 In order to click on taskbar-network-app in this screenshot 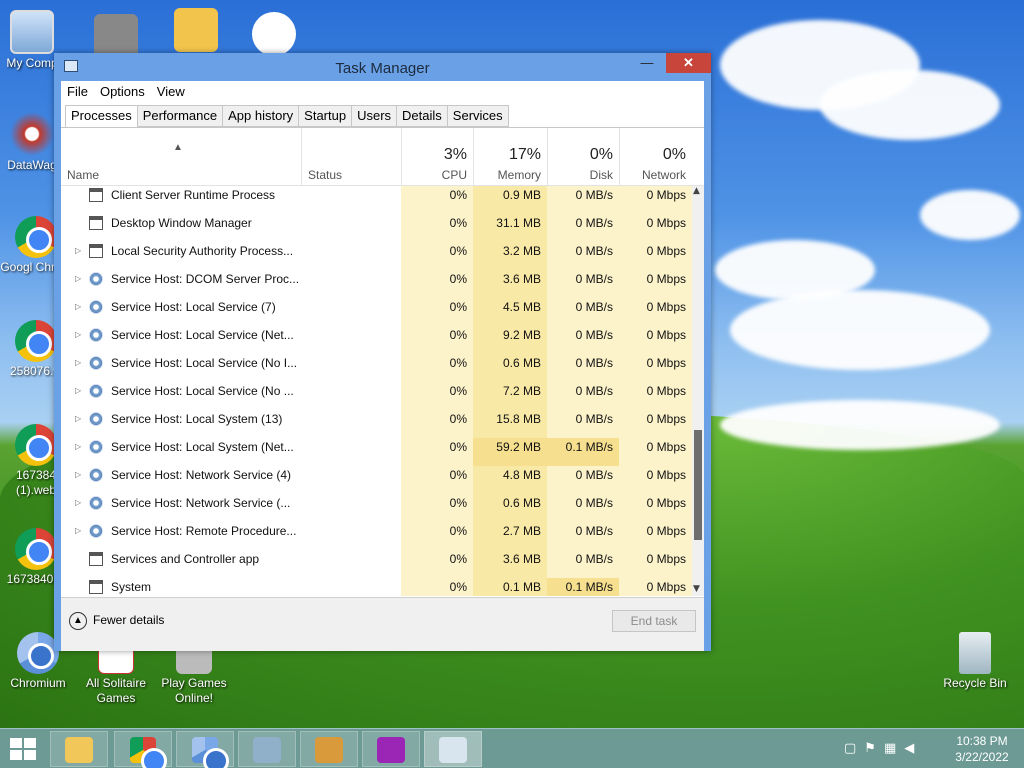, I will do `click(267, 749)`.